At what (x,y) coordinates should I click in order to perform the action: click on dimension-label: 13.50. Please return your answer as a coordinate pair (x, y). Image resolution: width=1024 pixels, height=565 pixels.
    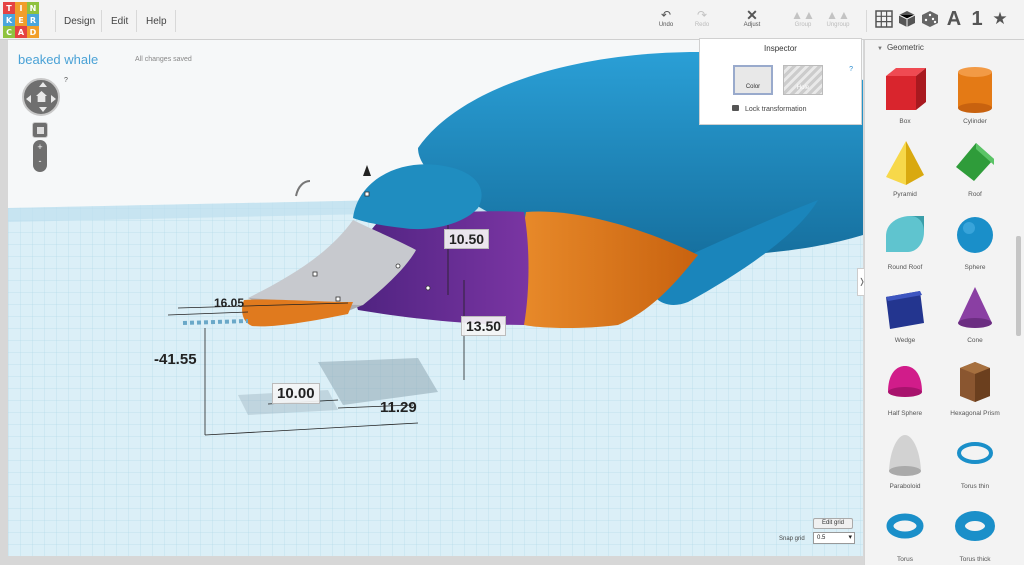
    Looking at the image, I should click on (484, 326).